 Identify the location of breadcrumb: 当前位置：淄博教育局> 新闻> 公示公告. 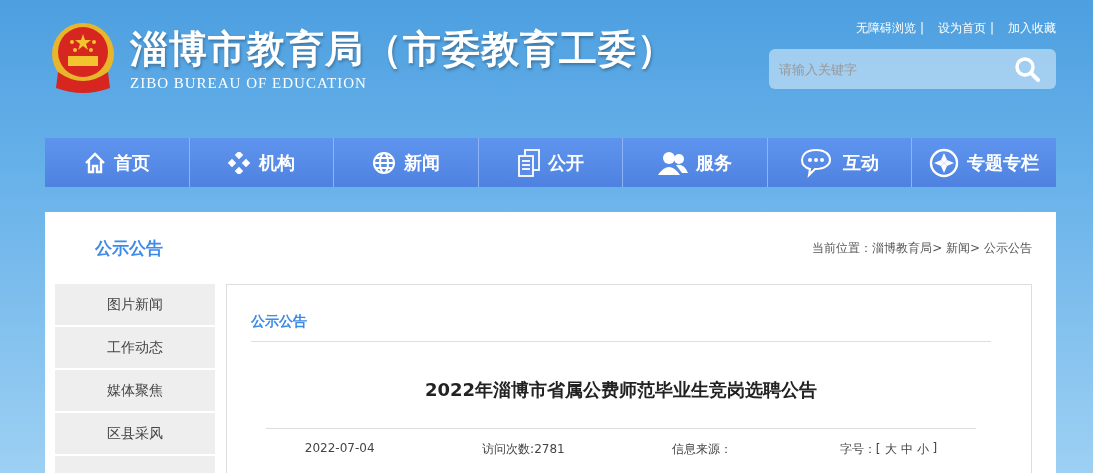
(922, 248).